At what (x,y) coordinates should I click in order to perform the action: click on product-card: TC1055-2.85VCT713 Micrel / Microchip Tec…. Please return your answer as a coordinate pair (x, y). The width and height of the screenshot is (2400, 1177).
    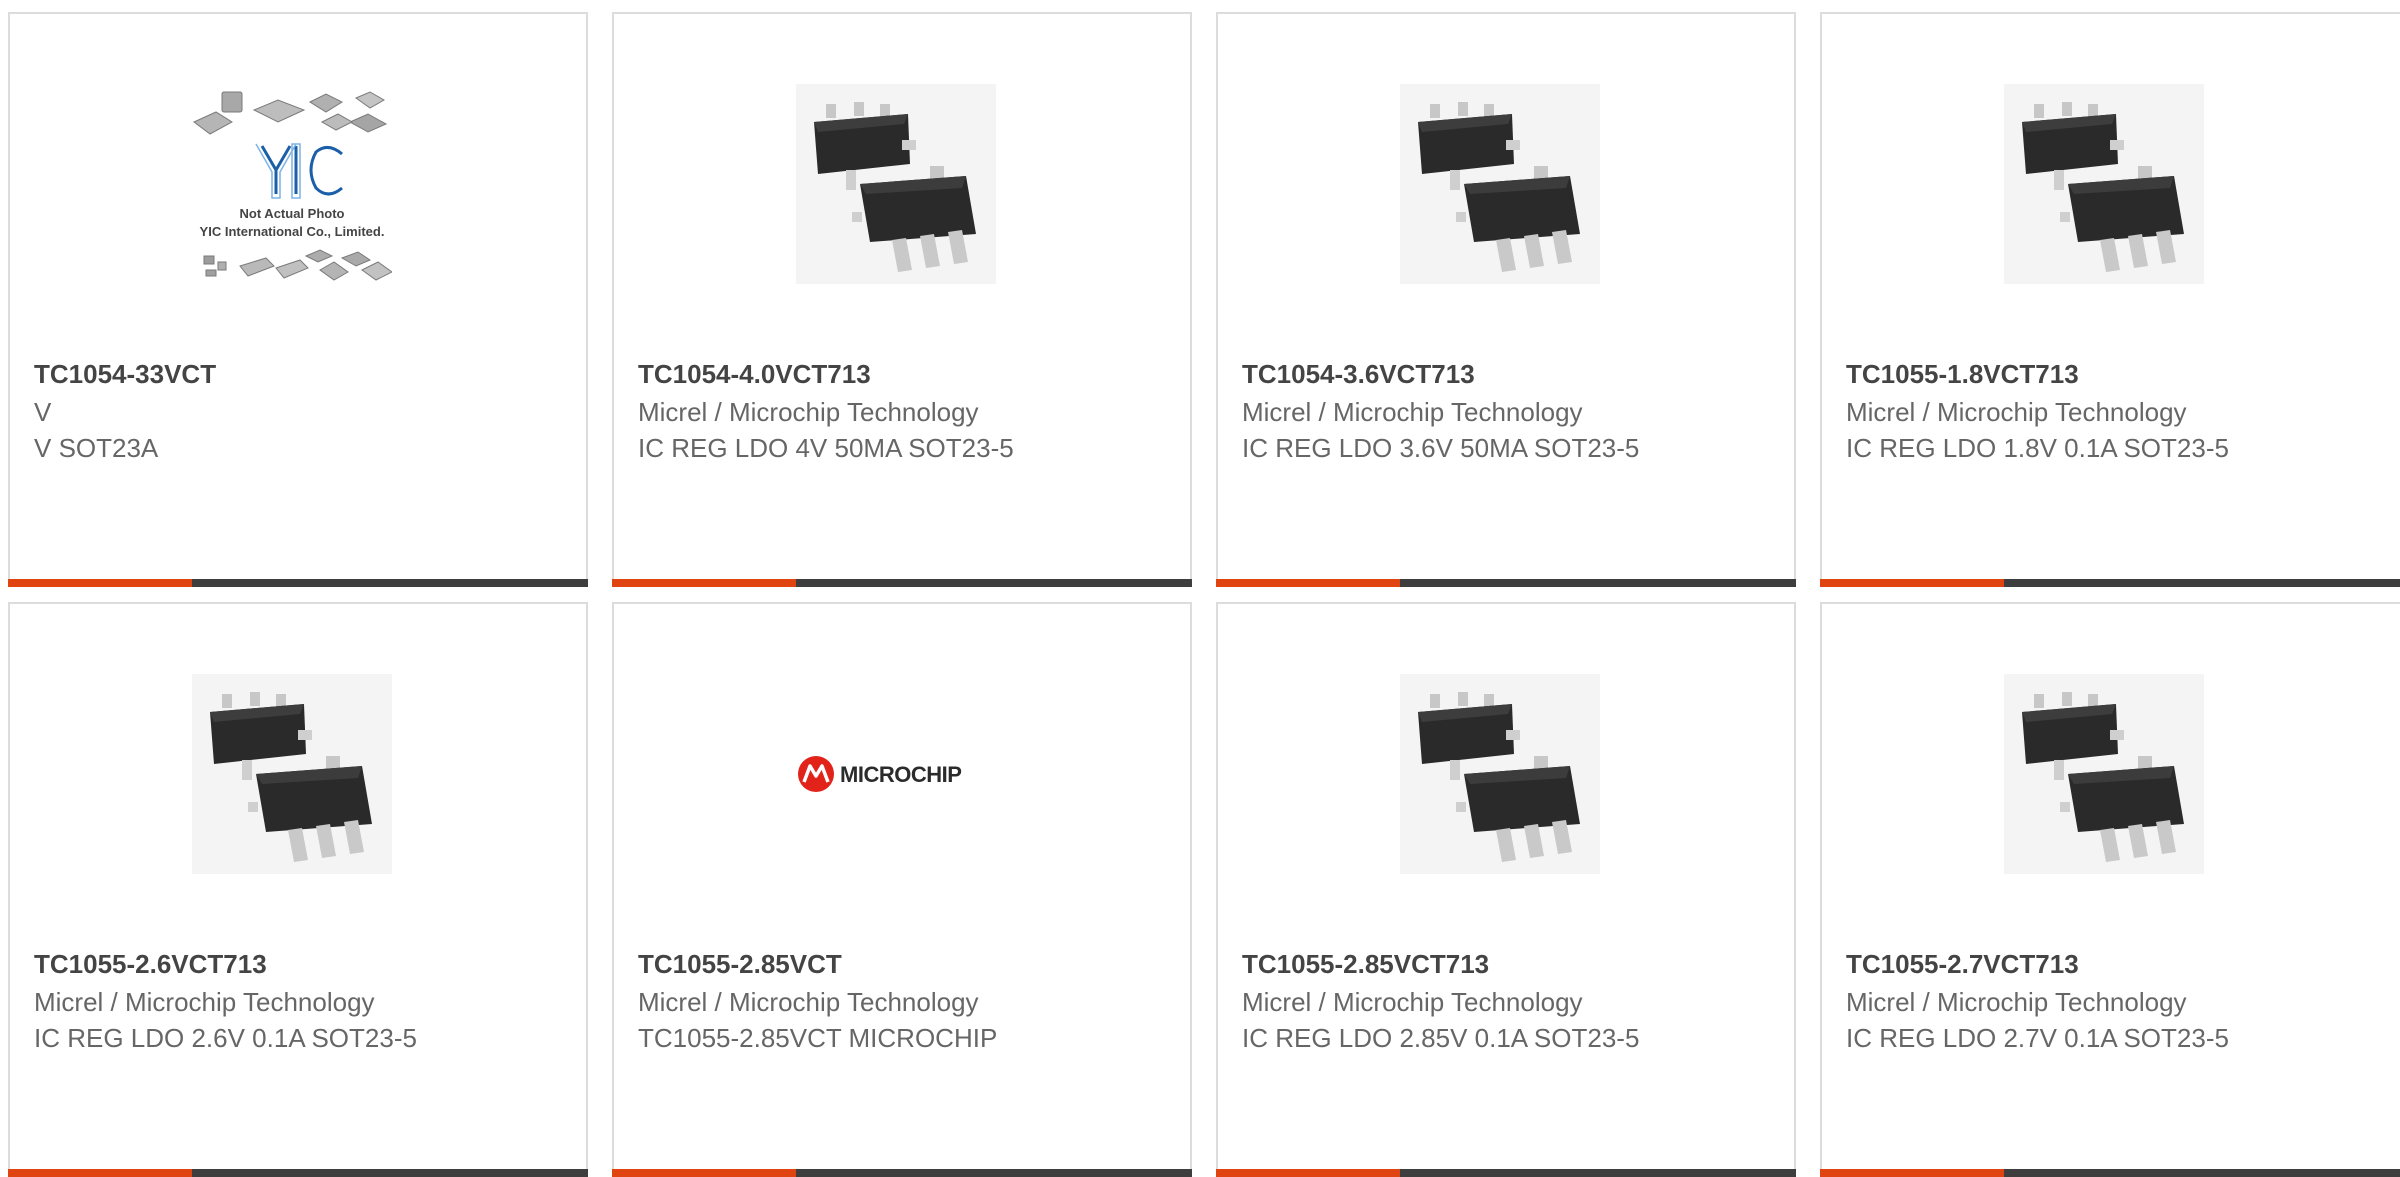
    Looking at the image, I should click on (1506, 889).